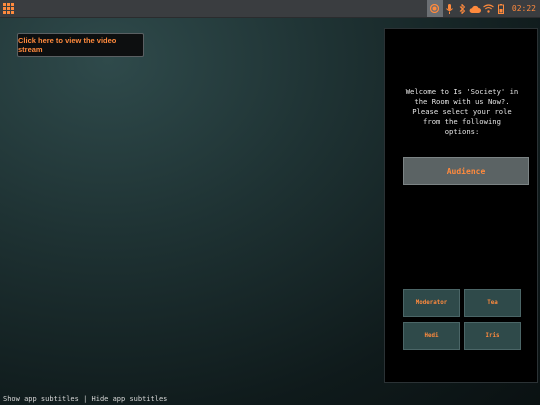  What do you see at coordinates (270, 9) in the screenshot?
I see `top-bar: 02:22` at bounding box center [270, 9].